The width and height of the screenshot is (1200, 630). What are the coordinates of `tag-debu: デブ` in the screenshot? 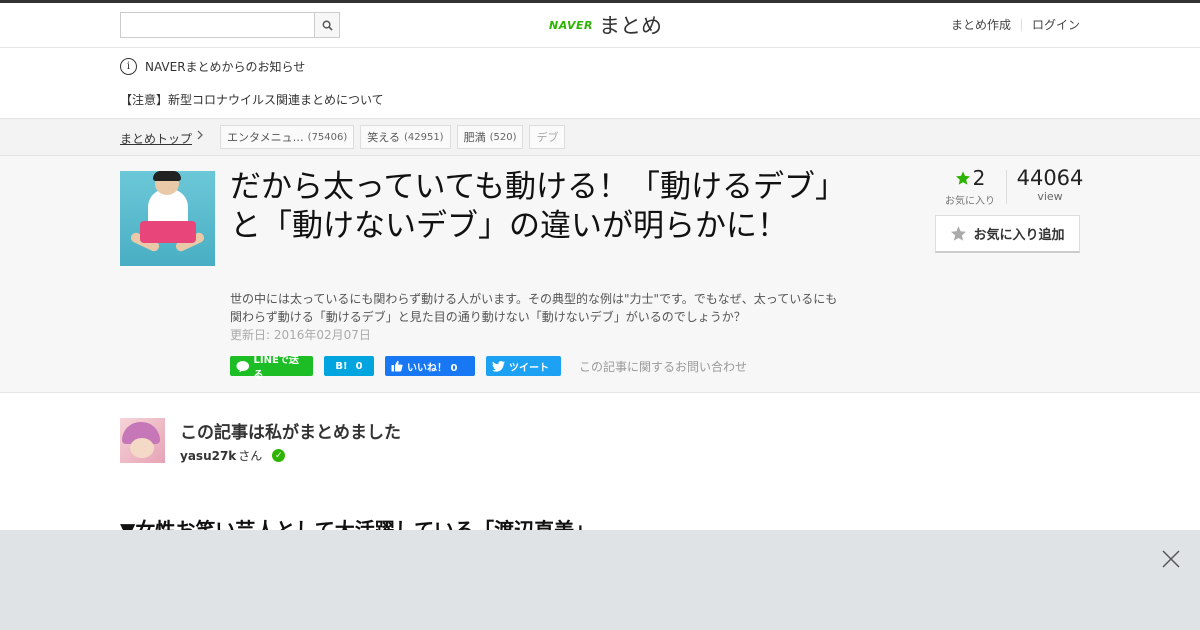 It's located at (547, 137).